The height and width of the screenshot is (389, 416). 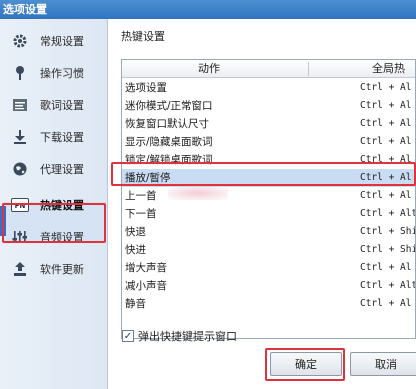 I want to click on lyrics-icon, so click(x=20, y=105).